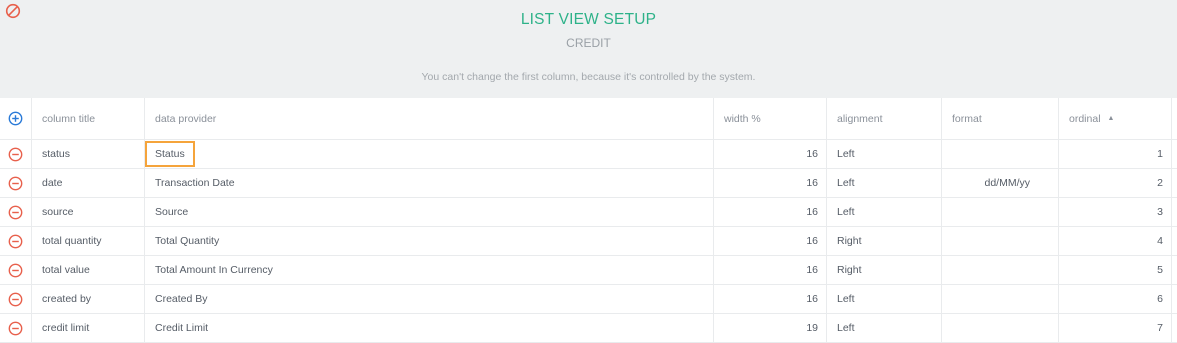 The image size is (1177, 343). Describe the element at coordinates (1115, 270) in the screenshot. I see `cell-ordinal: 5` at that location.